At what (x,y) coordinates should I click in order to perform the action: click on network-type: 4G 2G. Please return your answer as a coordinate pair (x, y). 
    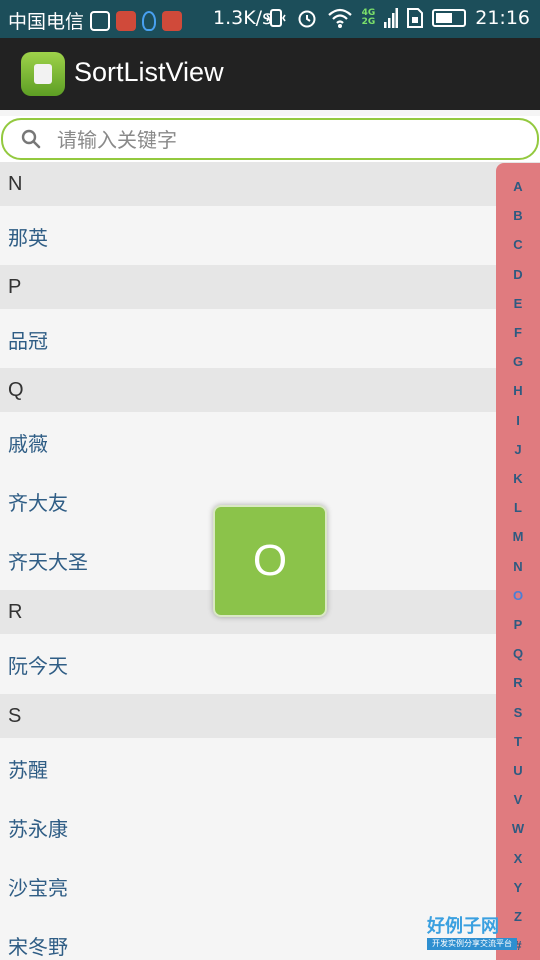
    Looking at the image, I should click on (369, 18).